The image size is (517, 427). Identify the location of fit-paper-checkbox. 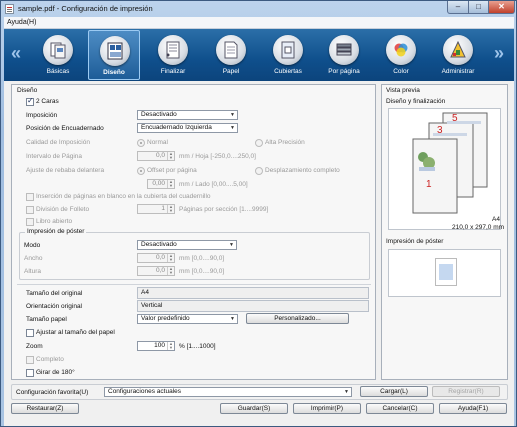
(30, 333).